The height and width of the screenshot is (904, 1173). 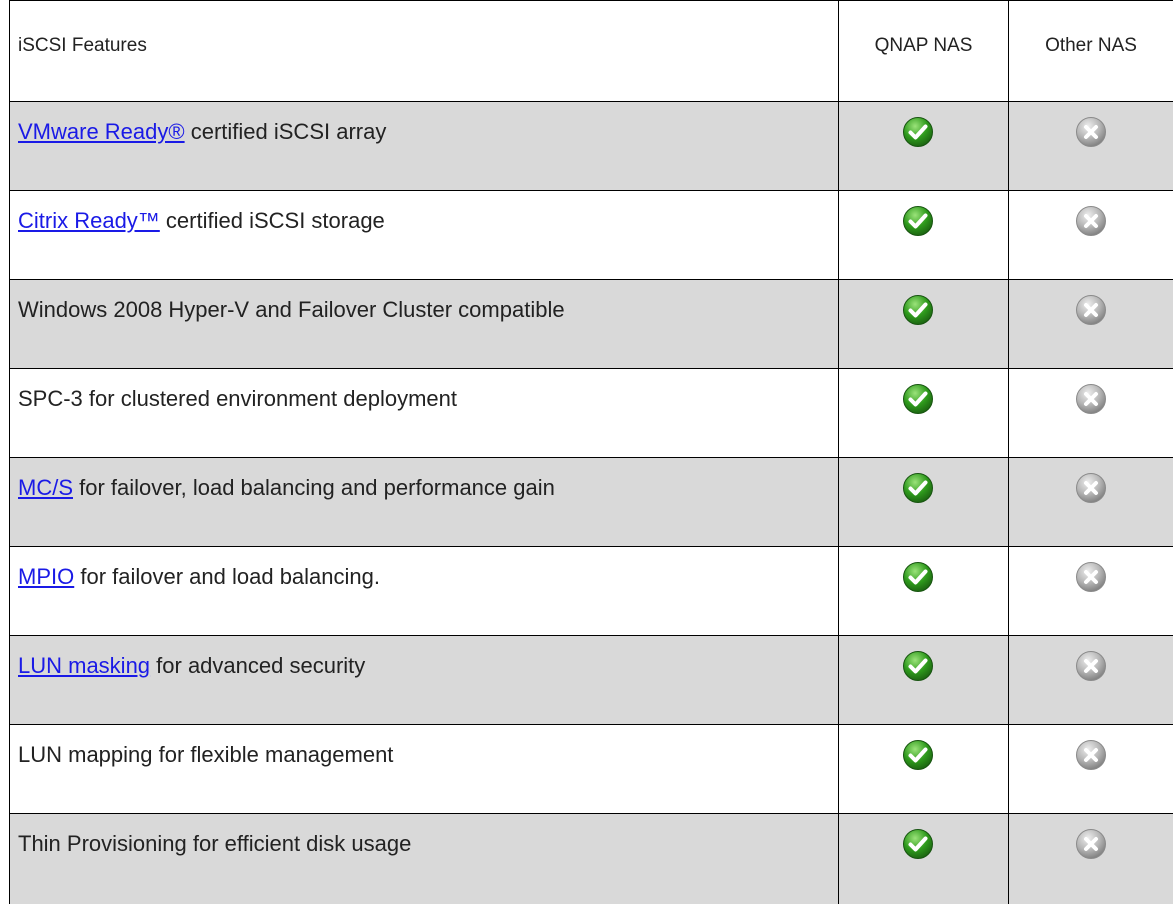 What do you see at coordinates (424, 680) in the screenshot?
I see `feature-cell: LUN masking for advanced security` at bounding box center [424, 680].